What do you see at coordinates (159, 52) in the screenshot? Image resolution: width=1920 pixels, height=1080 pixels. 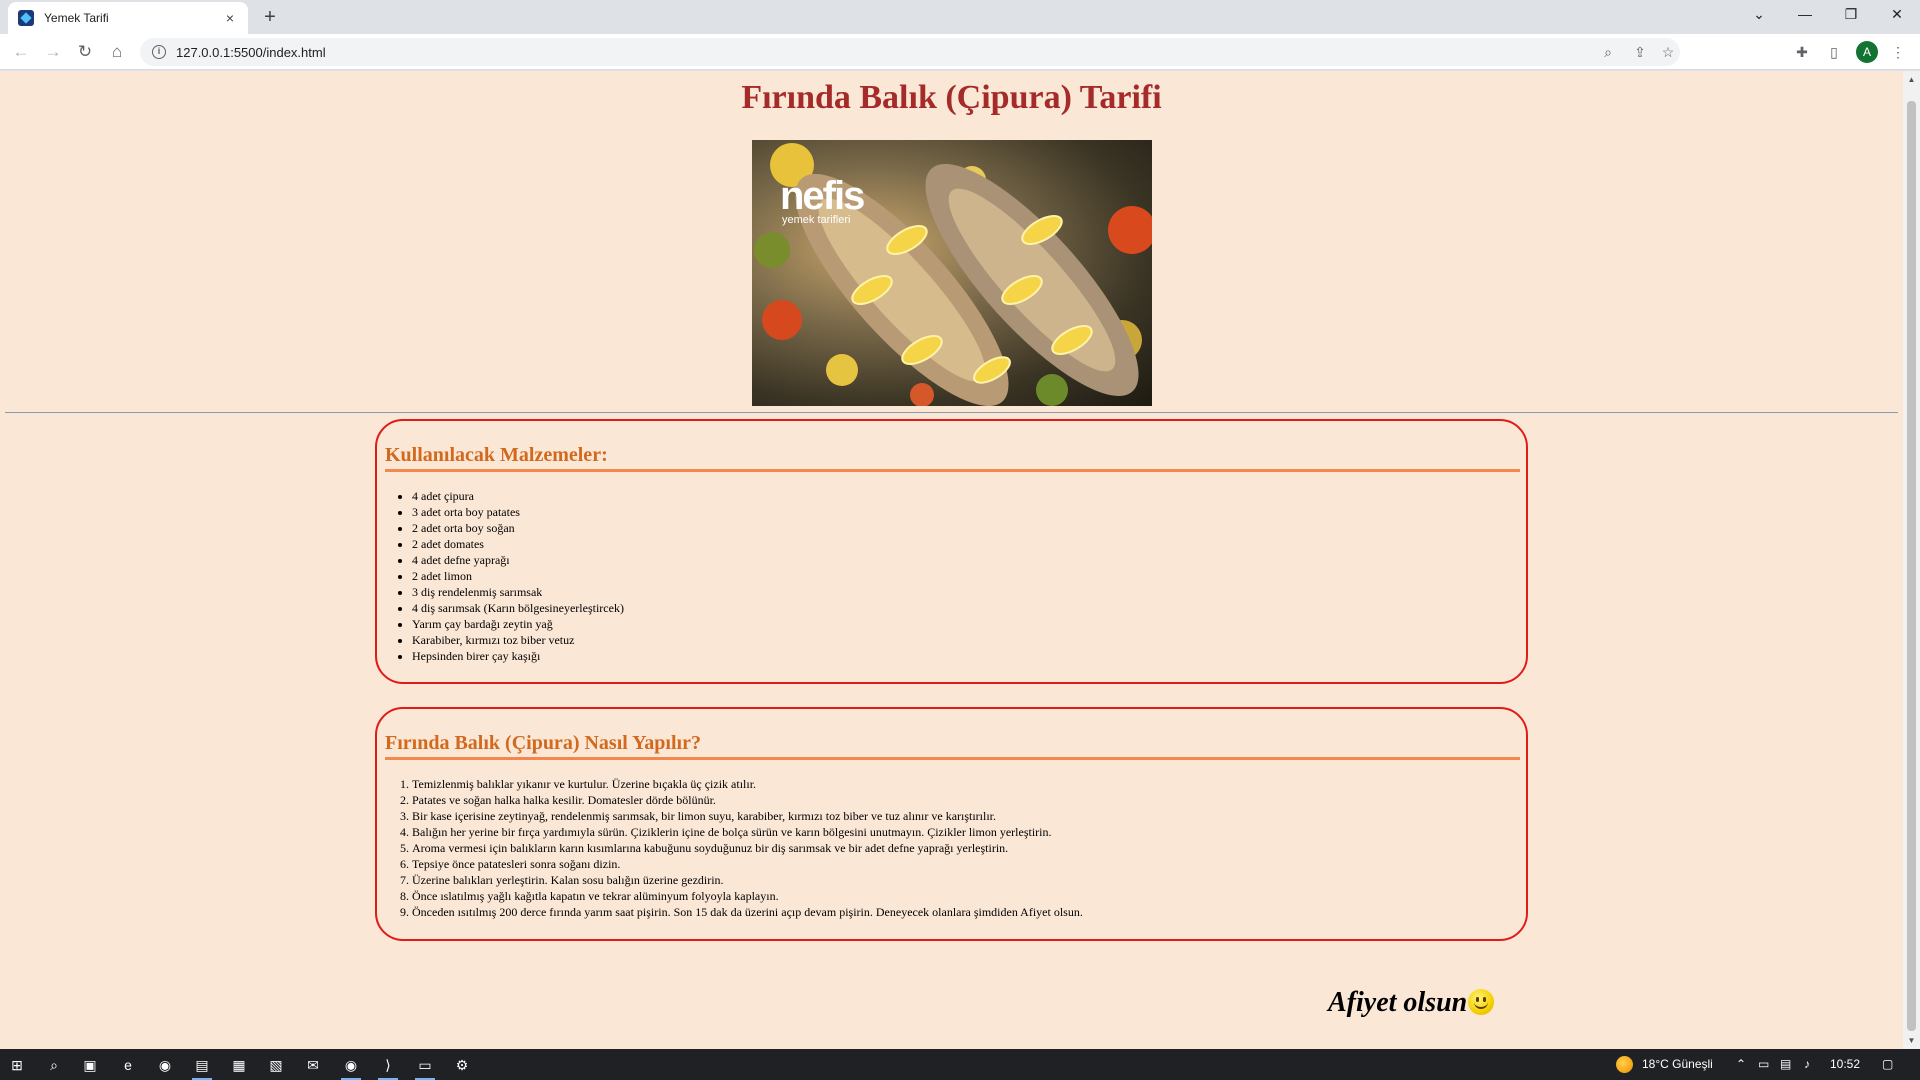 I see `site-info-icon: i` at bounding box center [159, 52].